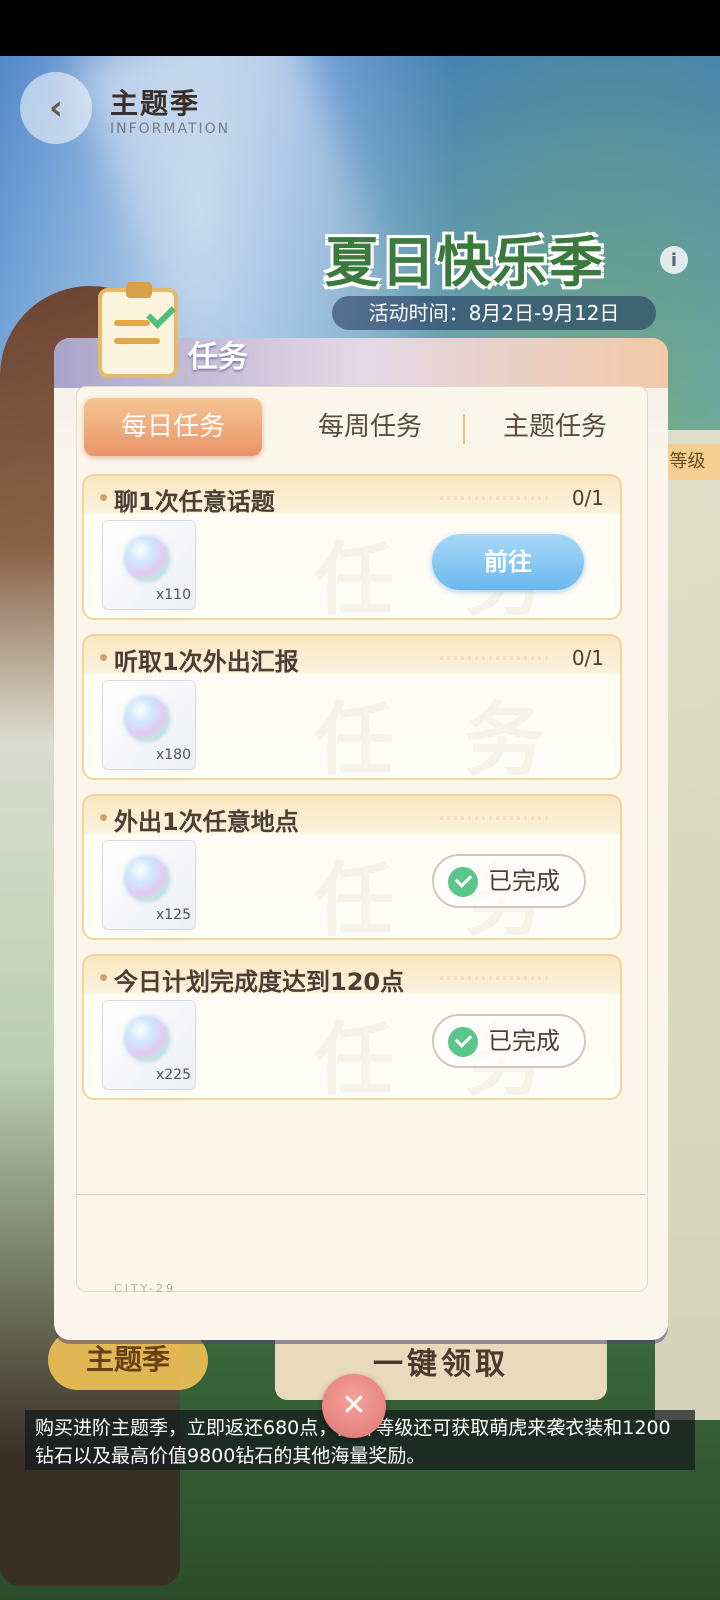 The height and width of the screenshot is (1600, 720). I want to click on reward-quantity: x180, so click(173, 755).